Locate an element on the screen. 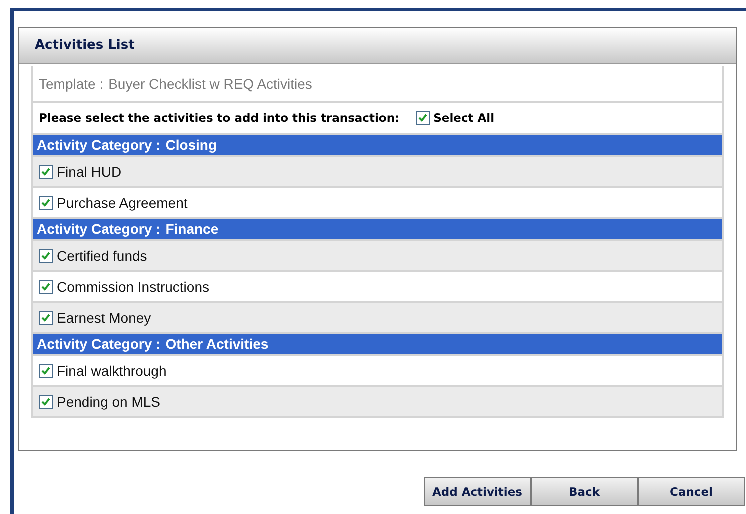 Image resolution: width=746 pixels, height=514 pixels. action-button: Add Activities is located at coordinates (477, 491).